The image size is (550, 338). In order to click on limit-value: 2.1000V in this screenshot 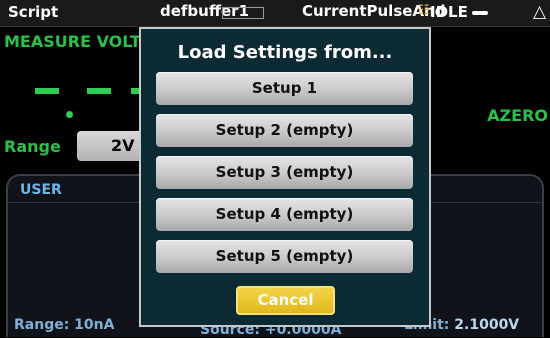, I will do `click(484, 325)`.